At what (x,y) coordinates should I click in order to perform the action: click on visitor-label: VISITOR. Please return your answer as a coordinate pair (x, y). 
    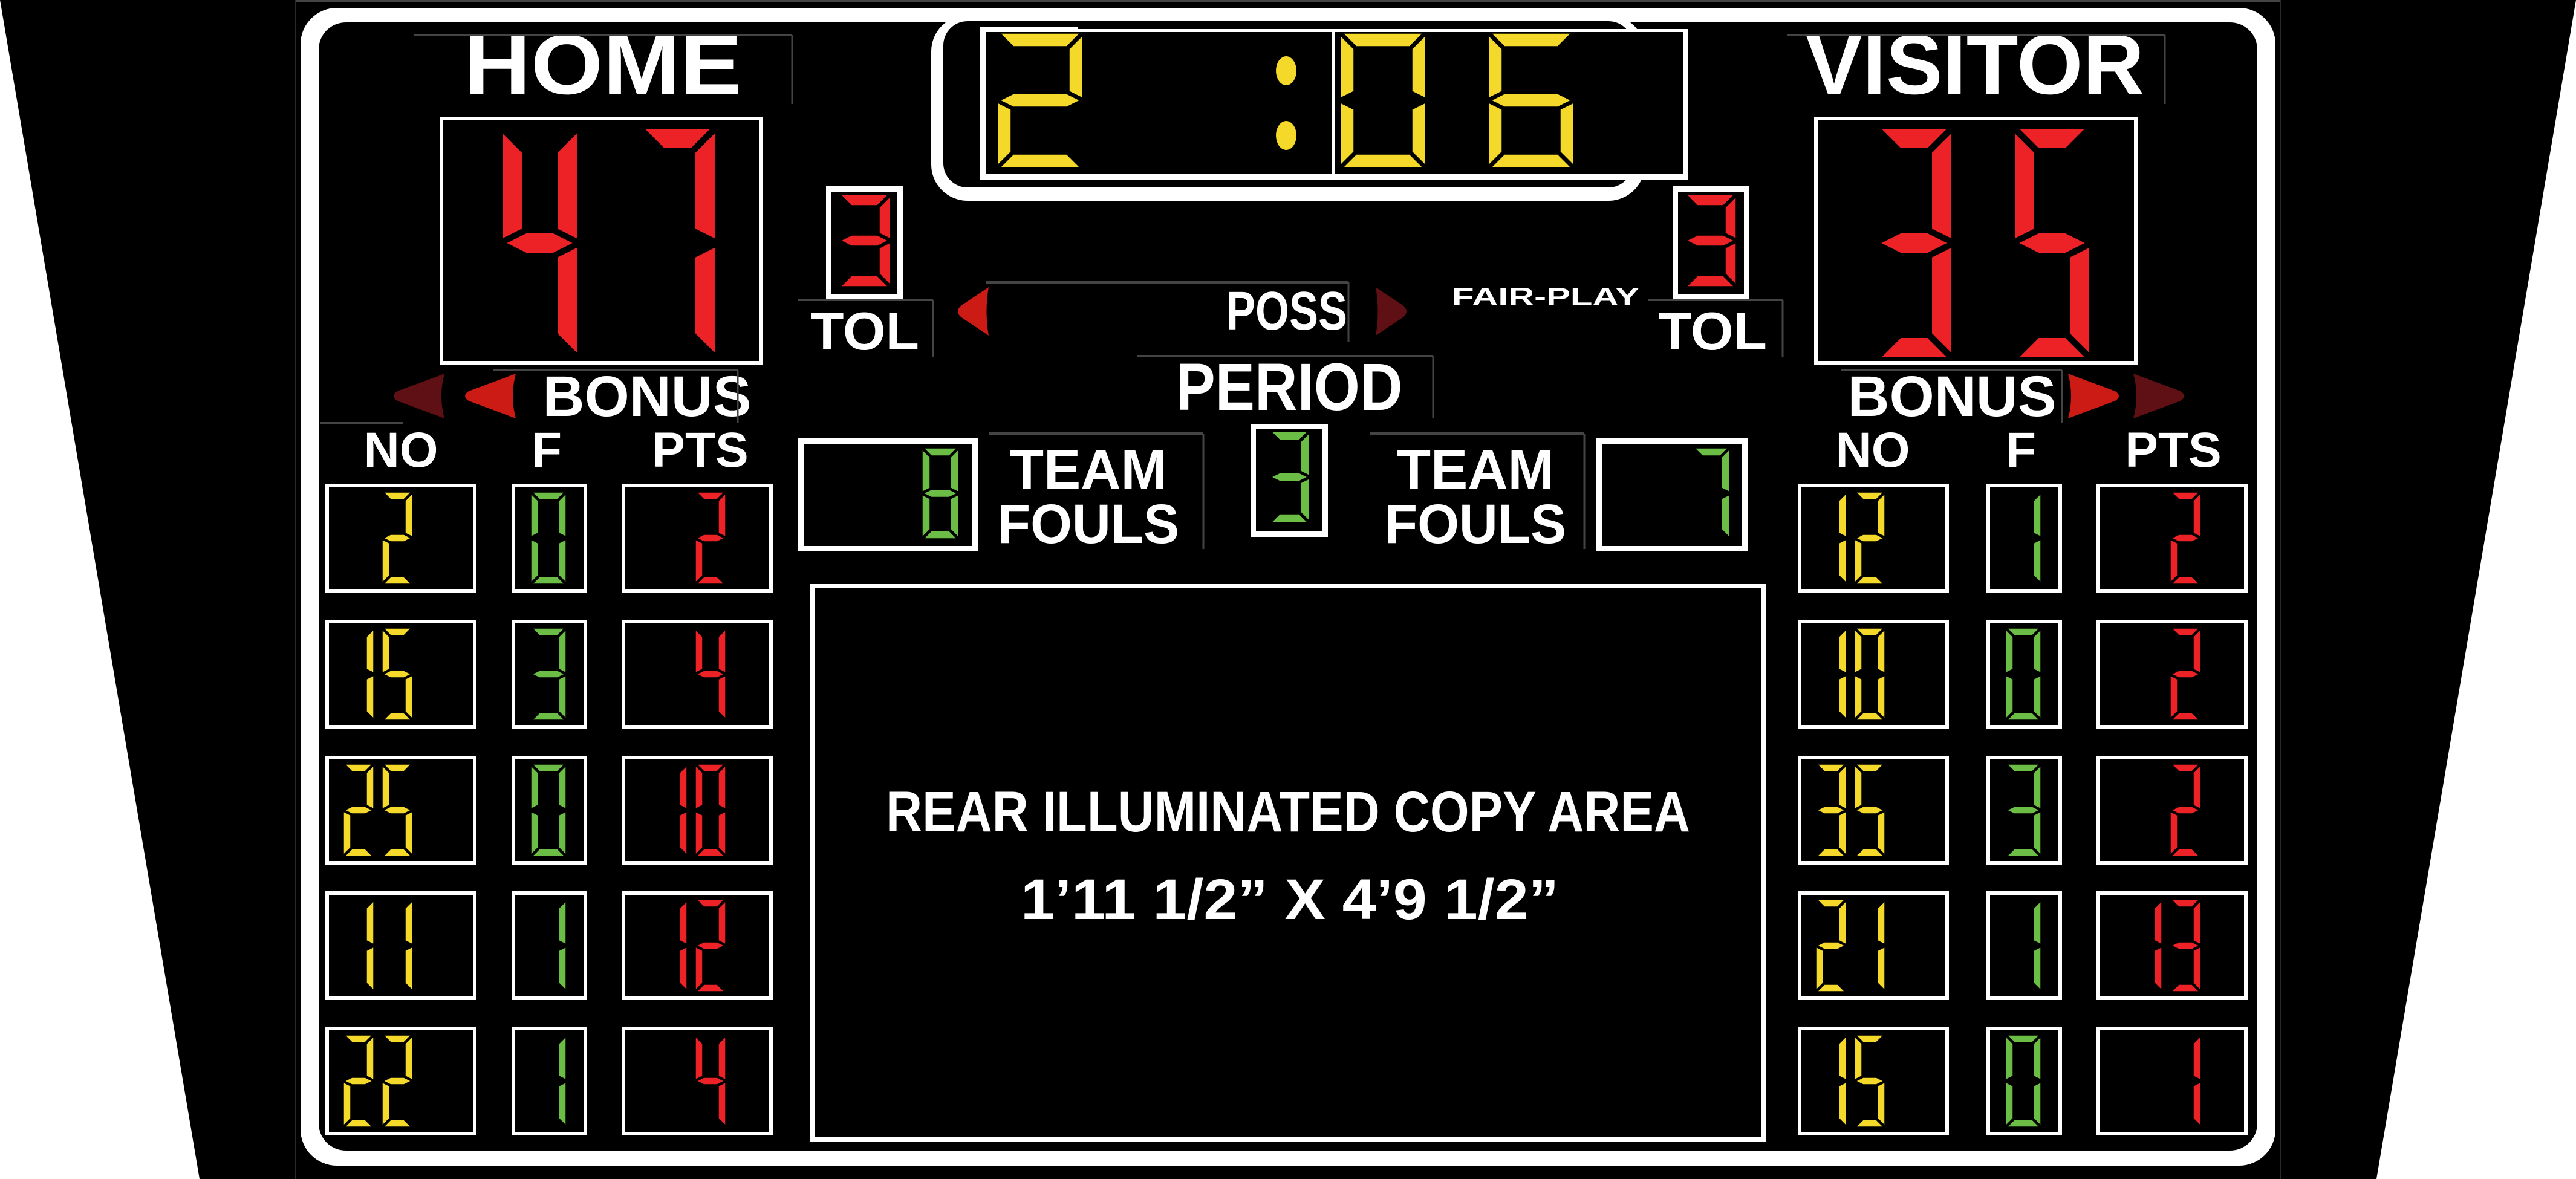
    Looking at the image, I should click on (1975, 64).